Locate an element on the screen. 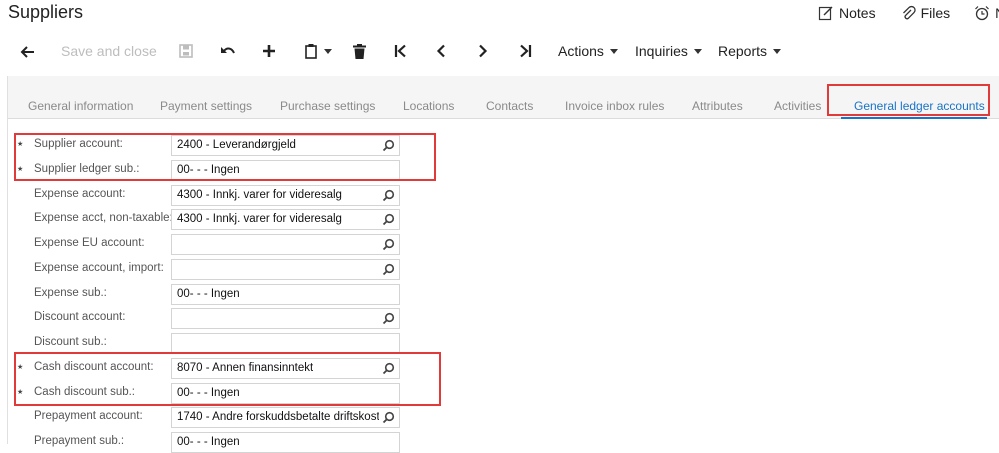 This screenshot has height=453, width=999. delete-button is located at coordinates (359, 51).